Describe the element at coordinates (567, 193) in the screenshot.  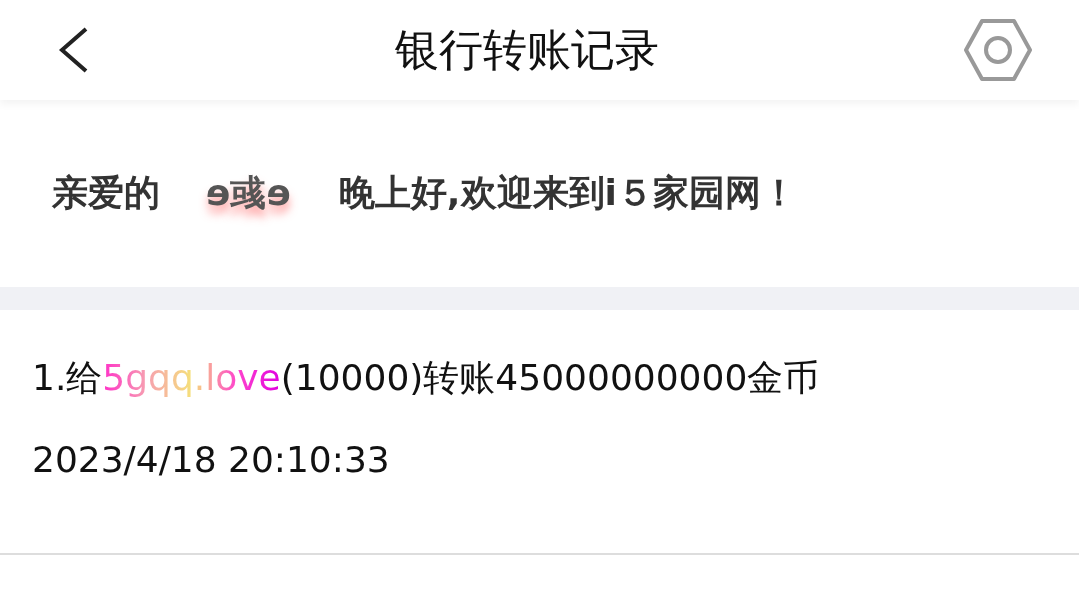
I see `greeting-message: 晚上好,欢迎来到i５家园网！` at that location.